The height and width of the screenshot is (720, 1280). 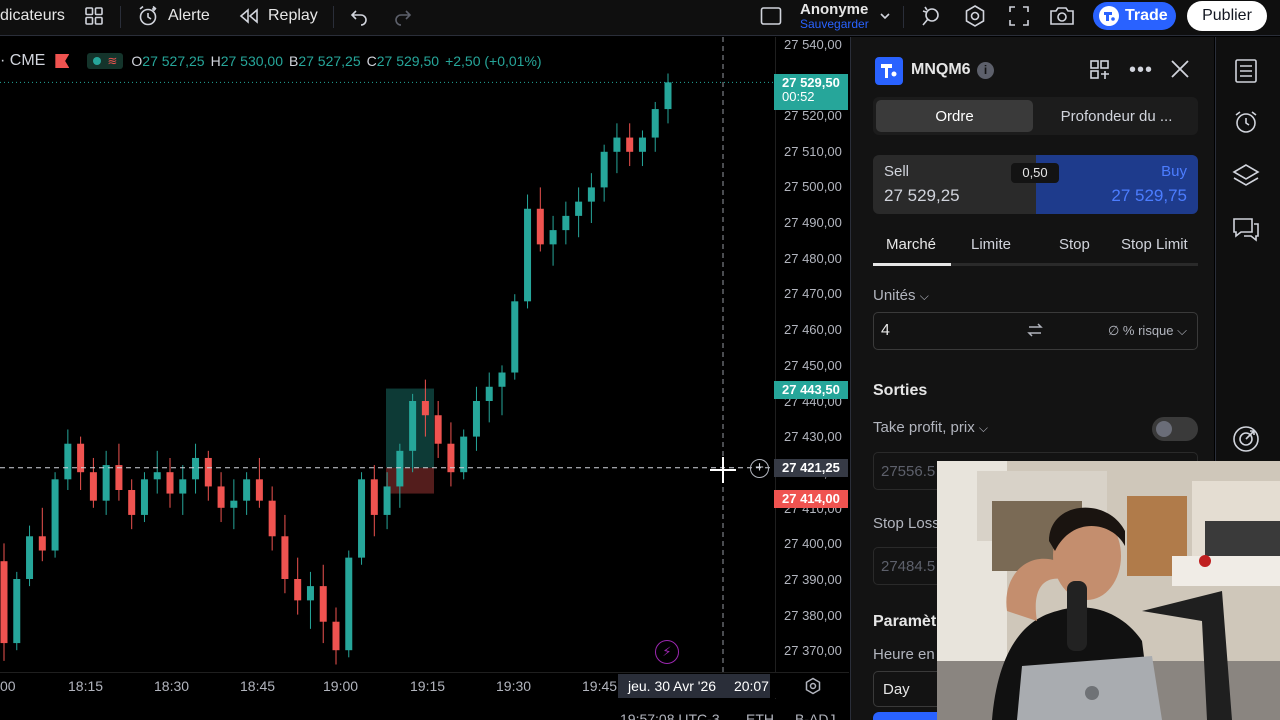 What do you see at coordinates (1141, 70) in the screenshot?
I see `more-options-icon: •••` at bounding box center [1141, 70].